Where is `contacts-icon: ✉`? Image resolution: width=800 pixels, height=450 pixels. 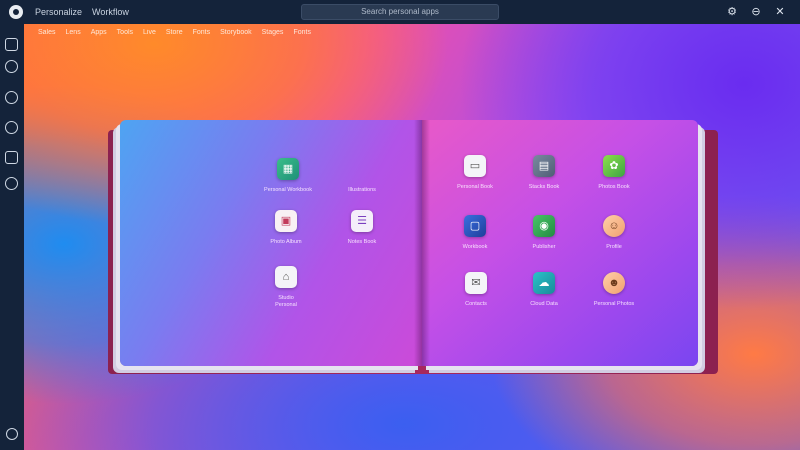
contacts-icon: ✉ is located at coordinates (476, 283).